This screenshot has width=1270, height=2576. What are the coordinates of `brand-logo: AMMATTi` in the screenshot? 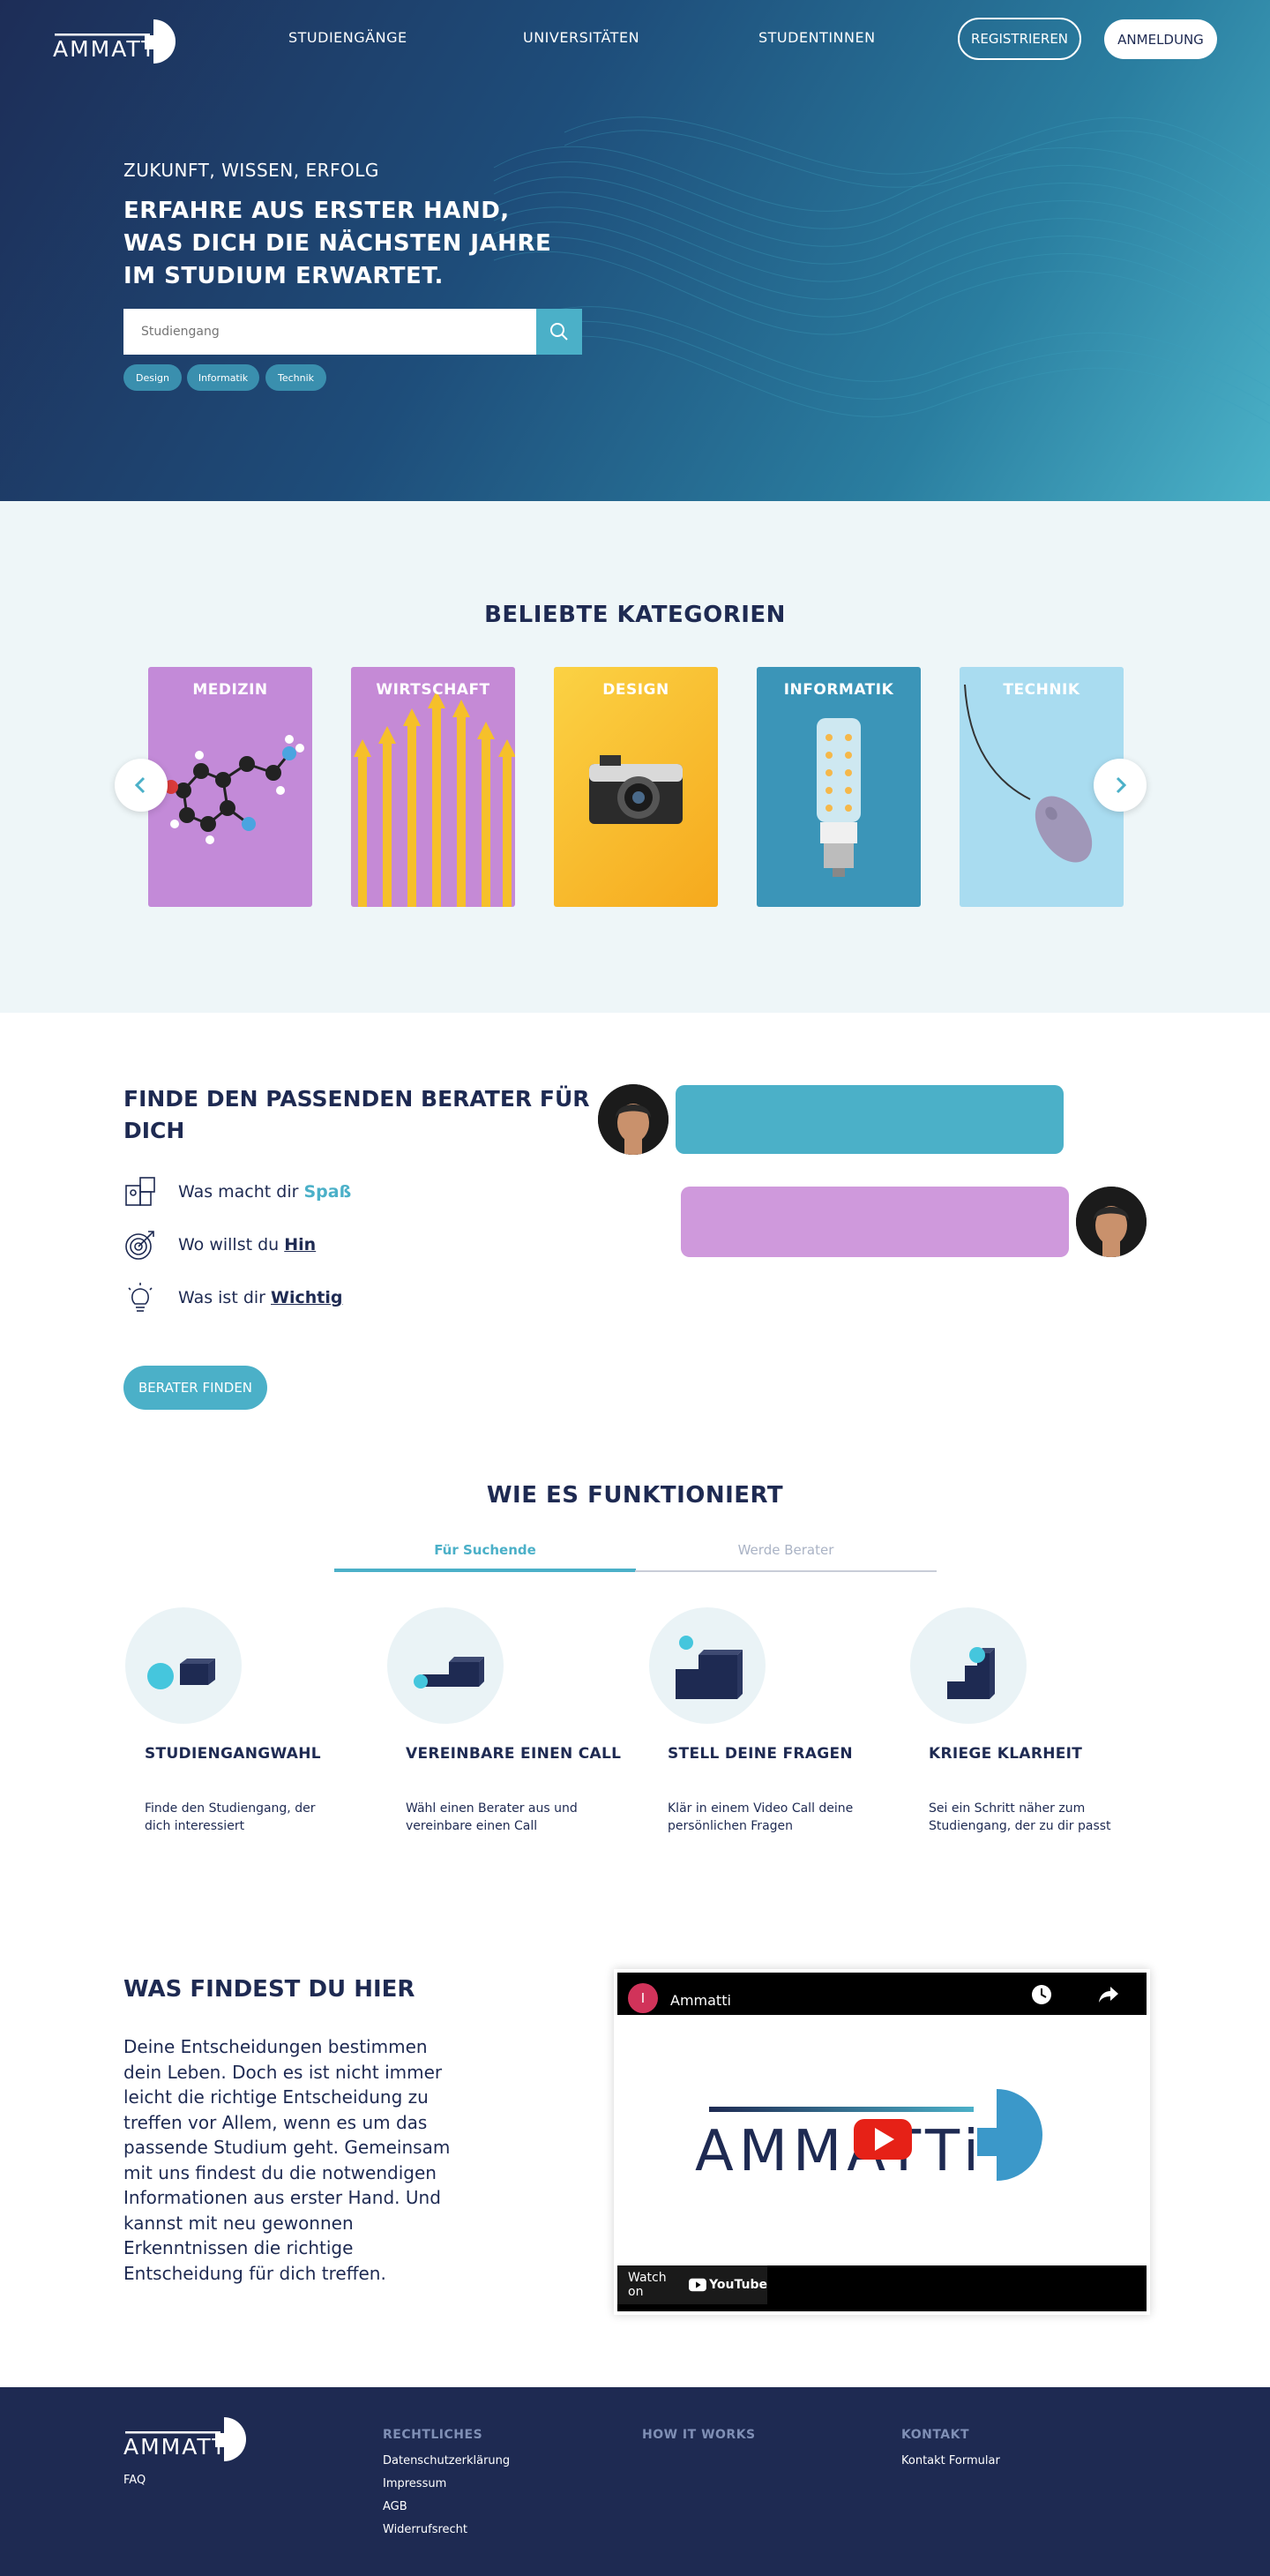 It's located at (123, 40).